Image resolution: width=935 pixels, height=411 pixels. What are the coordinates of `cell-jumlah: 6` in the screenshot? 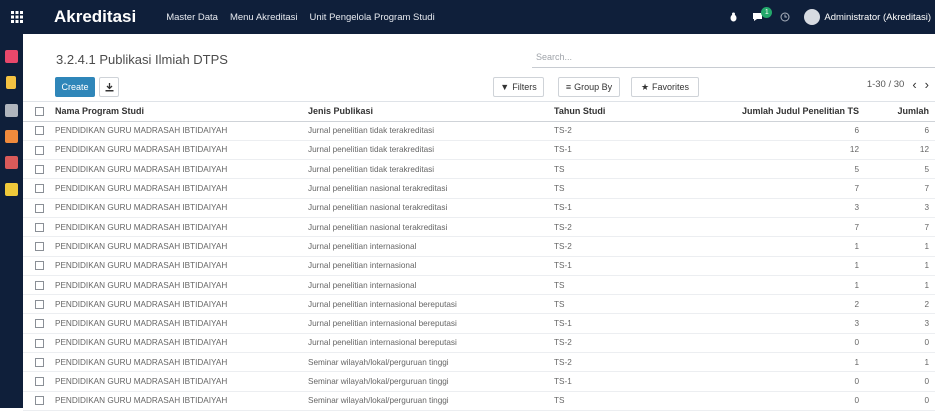 It's located at (900, 131).